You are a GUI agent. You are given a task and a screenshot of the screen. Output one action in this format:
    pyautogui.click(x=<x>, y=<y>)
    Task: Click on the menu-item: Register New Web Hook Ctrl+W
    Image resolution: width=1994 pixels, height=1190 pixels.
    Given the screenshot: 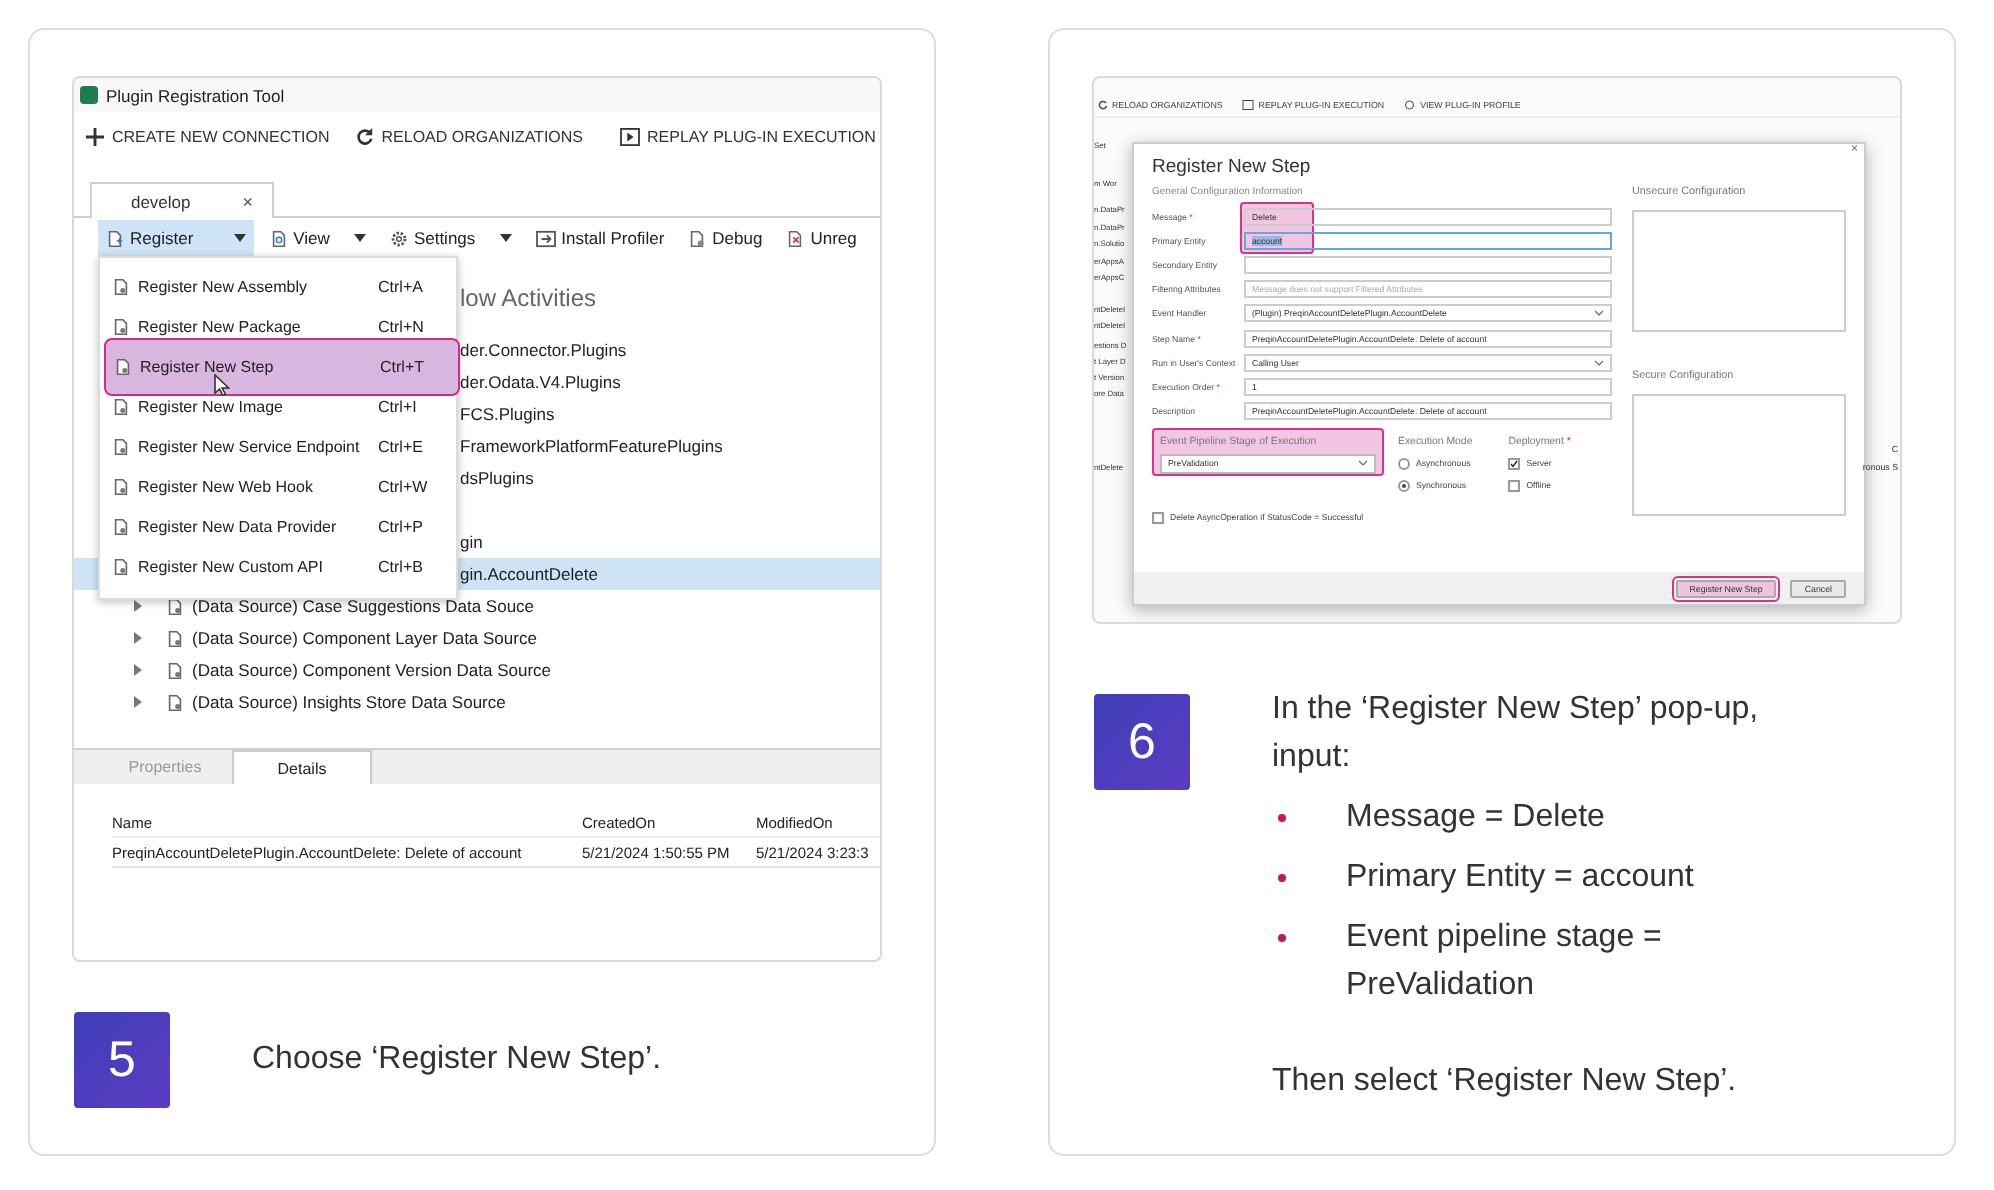 What is the action you would take?
    pyautogui.click(x=278, y=487)
    